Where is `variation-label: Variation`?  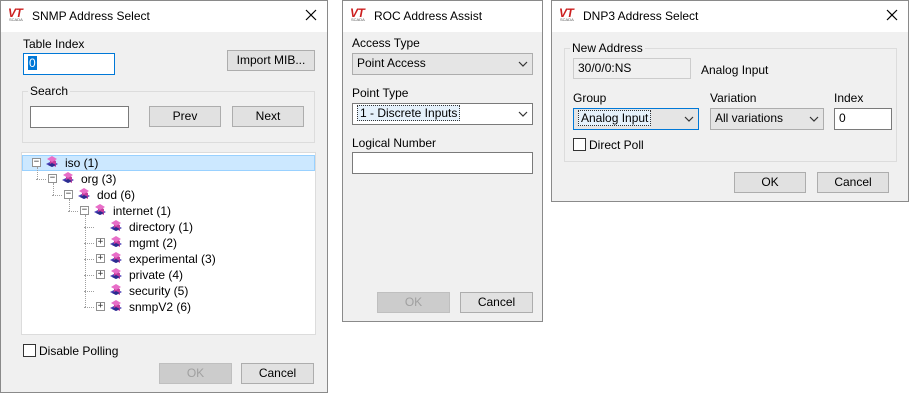
variation-label: Variation is located at coordinates (733, 98).